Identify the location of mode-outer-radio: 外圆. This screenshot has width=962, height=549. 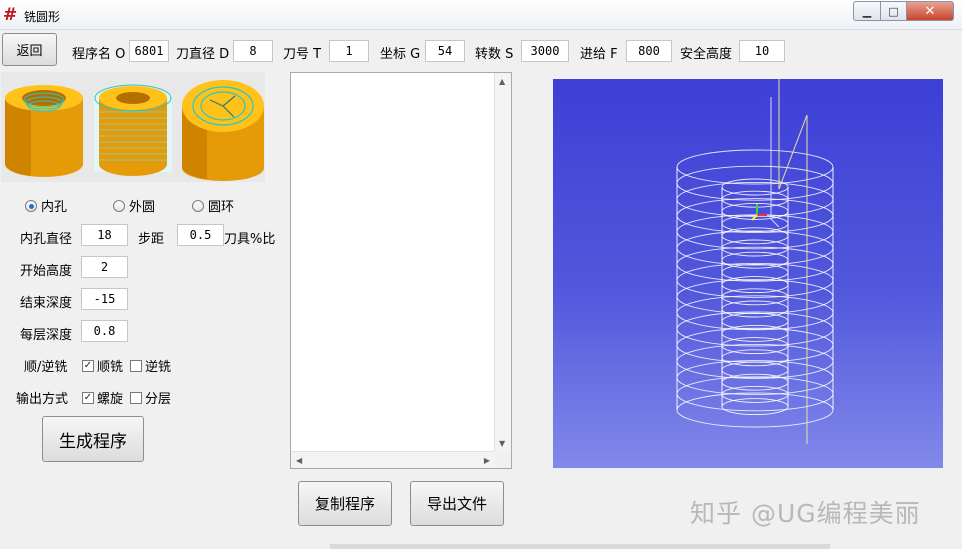
(134, 205).